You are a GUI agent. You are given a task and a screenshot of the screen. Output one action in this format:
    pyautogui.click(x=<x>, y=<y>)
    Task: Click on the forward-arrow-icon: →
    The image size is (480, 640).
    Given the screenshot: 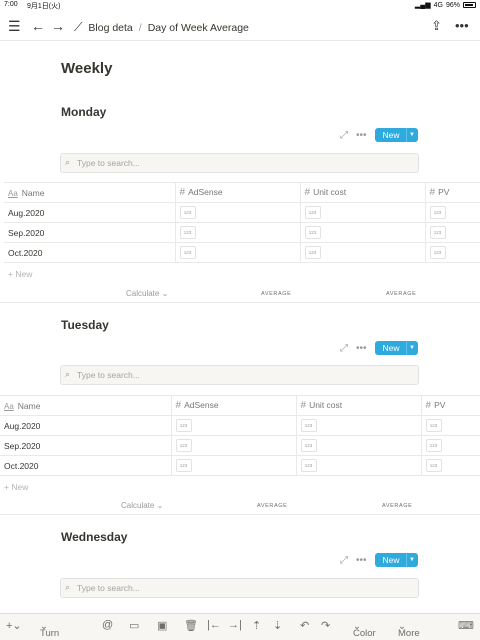 What is the action you would take?
    pyautogui.click(x=58, y=26)
    